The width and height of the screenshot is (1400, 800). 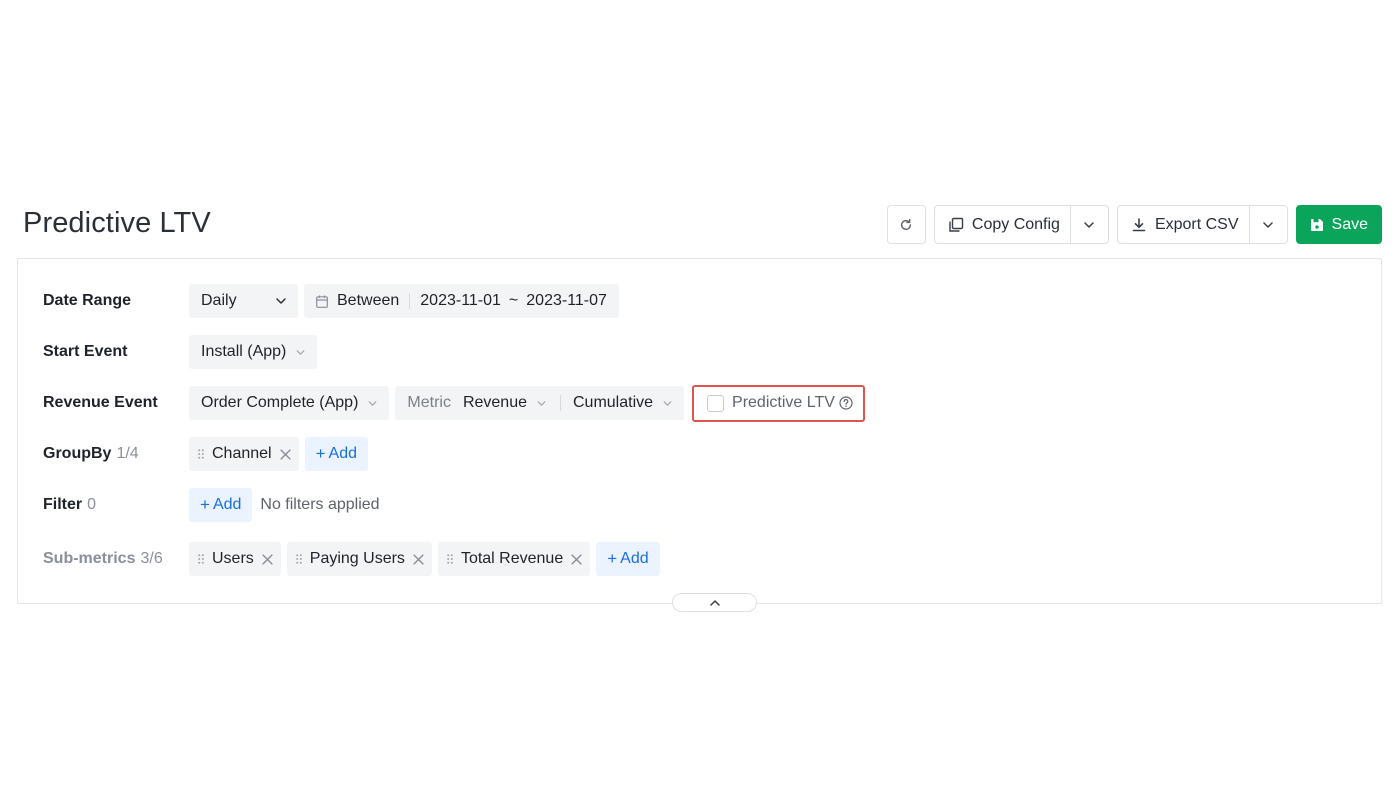 I want to click on aggregation-mode-value: Cumulative, so click(x=613, y=403).